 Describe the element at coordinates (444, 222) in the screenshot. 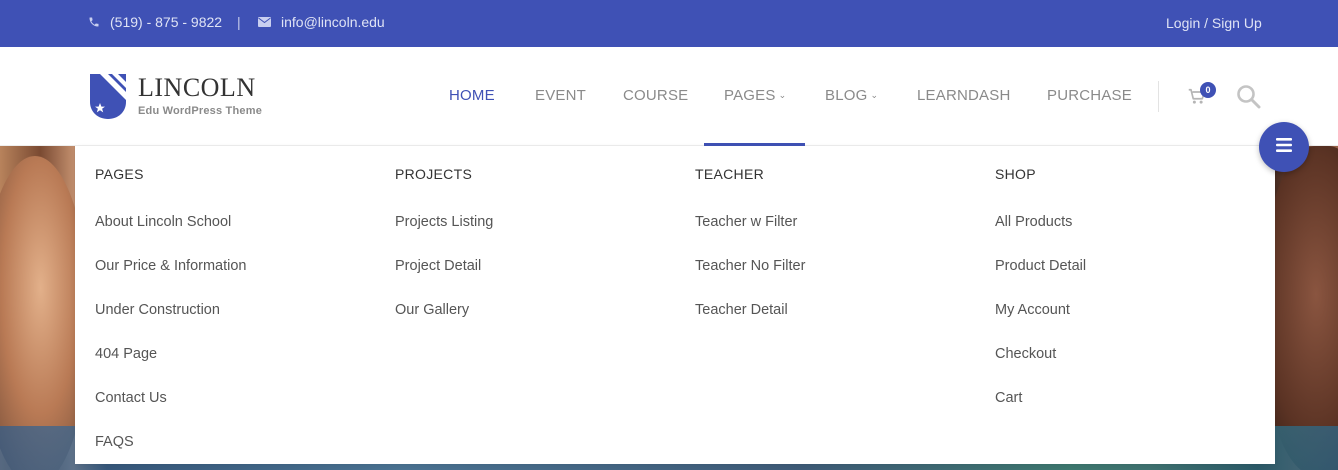

I see `menu-link: Projects Listing` at that location.